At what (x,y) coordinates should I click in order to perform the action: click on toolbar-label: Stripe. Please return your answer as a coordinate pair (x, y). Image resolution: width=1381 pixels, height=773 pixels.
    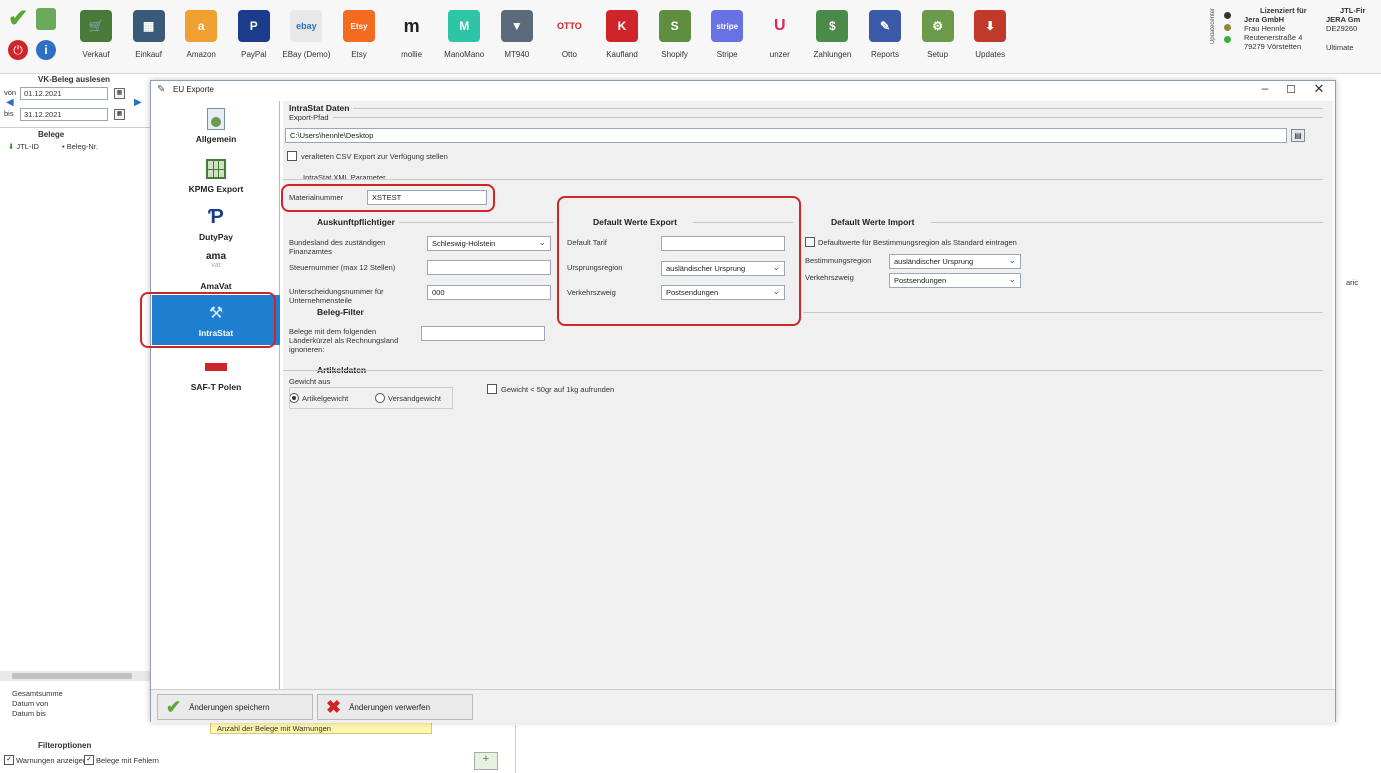
    Looking at the image, I should click on (727, 54).